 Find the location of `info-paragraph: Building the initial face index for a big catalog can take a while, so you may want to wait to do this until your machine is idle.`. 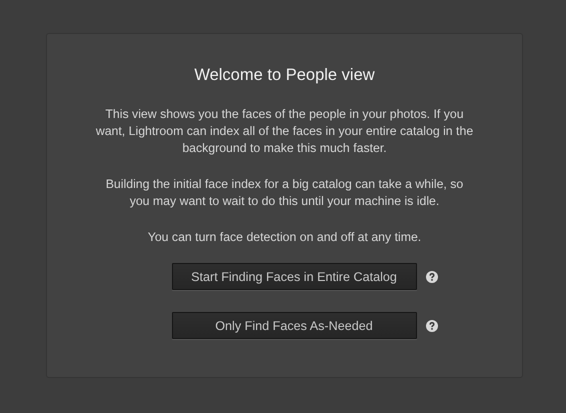

info-paragraph: Building the initial face index for a big catalog can take a while, so you may want to wait to do this until your machine is idle. is located at coordinates (284, 193).